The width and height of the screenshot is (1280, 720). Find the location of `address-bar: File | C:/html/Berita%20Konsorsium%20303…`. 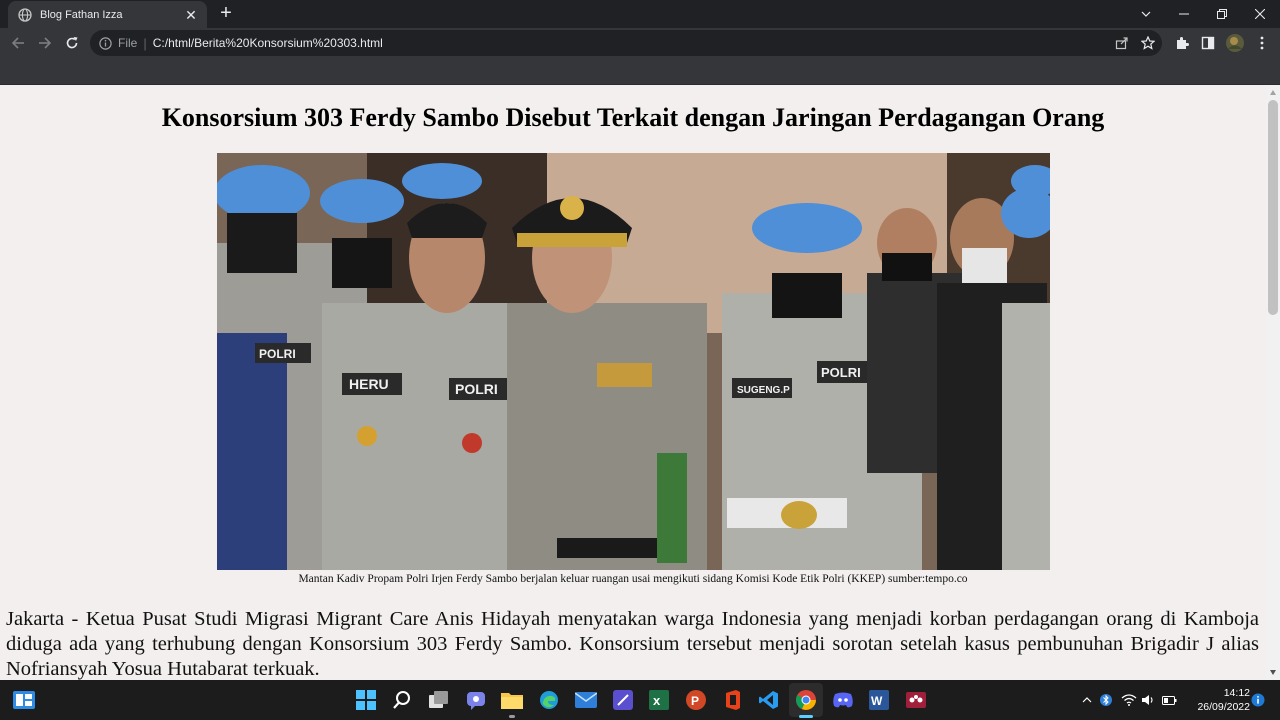

address-bar: File | C:/html/Berita%20Konsorsium%20303… is located at coordinates (626, 43).